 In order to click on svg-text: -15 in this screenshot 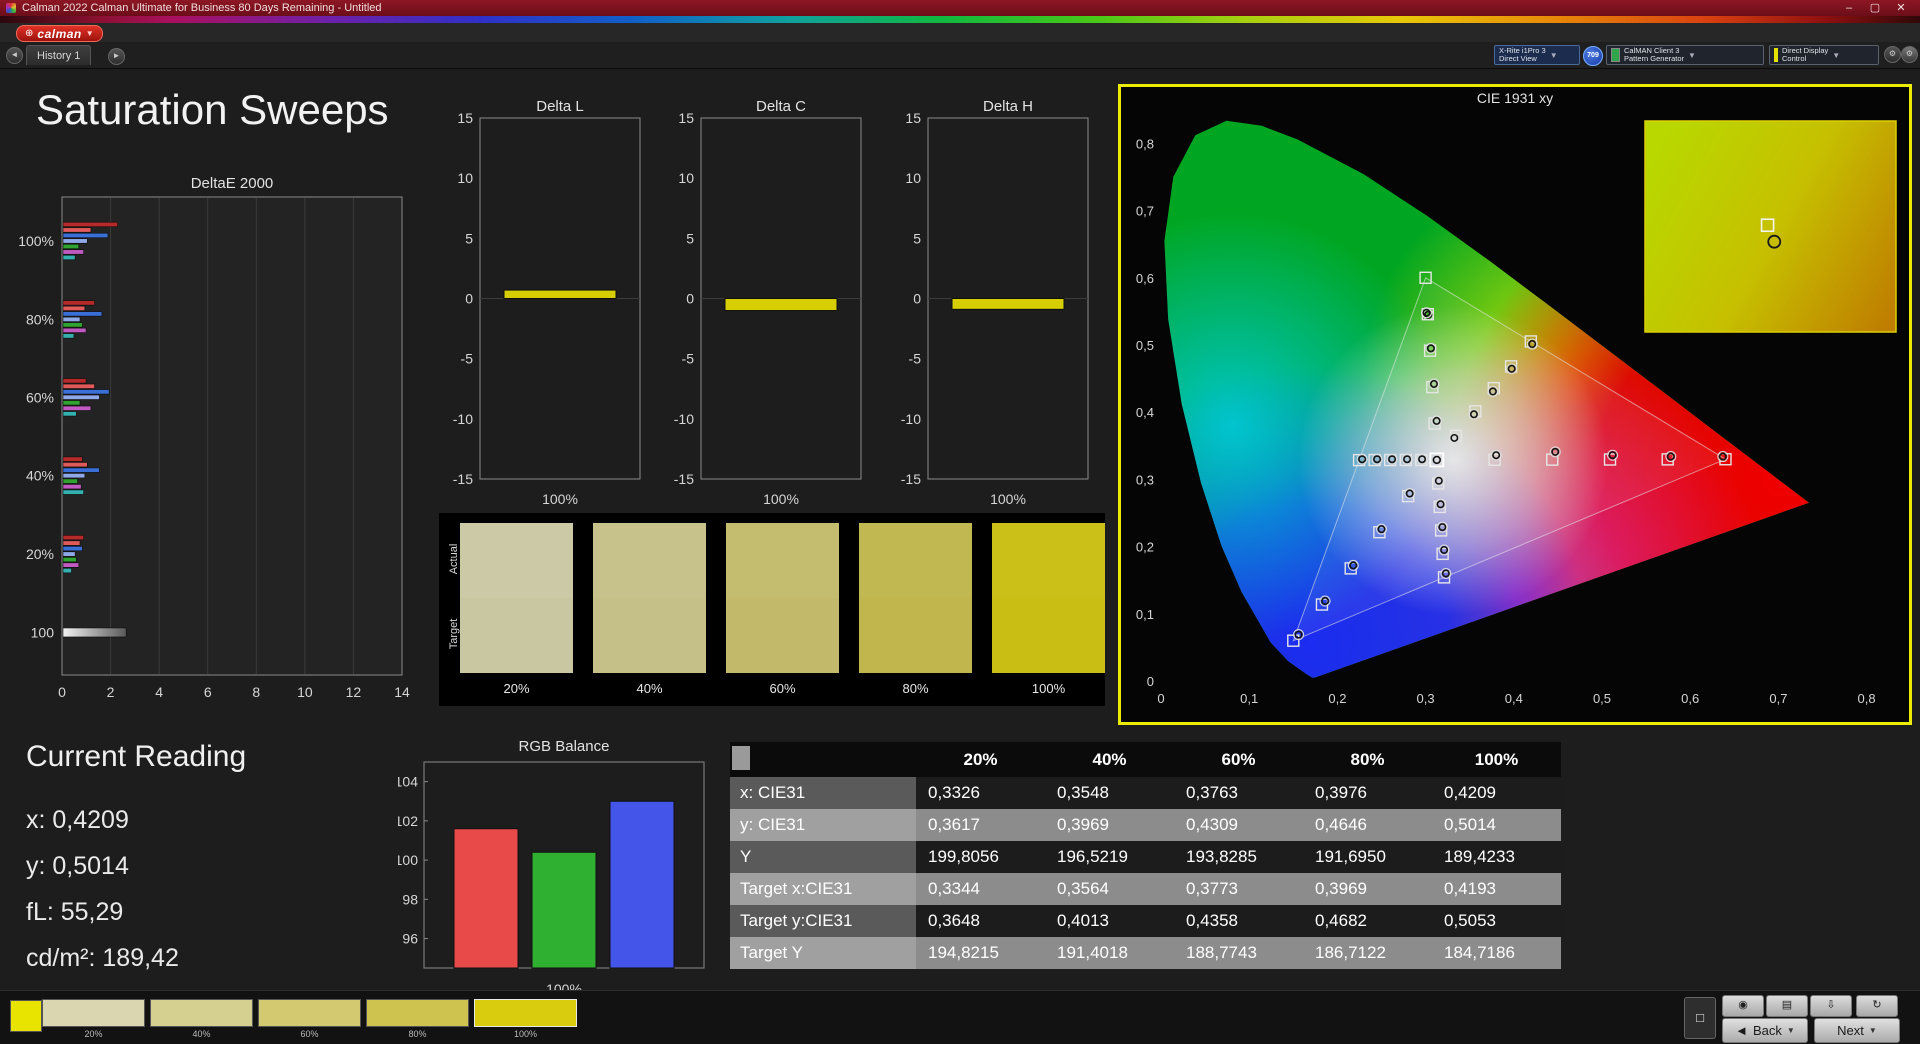, I will do `click(911, 479)`.